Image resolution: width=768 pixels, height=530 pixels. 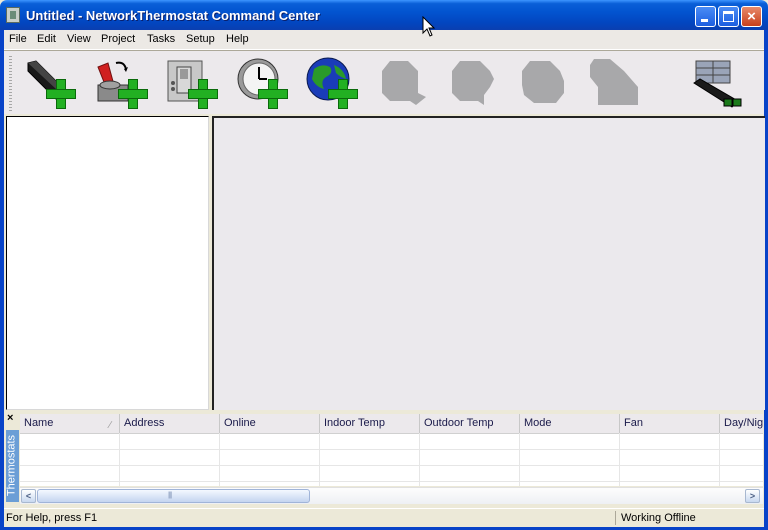 What do you see at coordinates (13, 15) in the screenshot?
I see `app-thermostat-icon` at bounding box center [13, 15].